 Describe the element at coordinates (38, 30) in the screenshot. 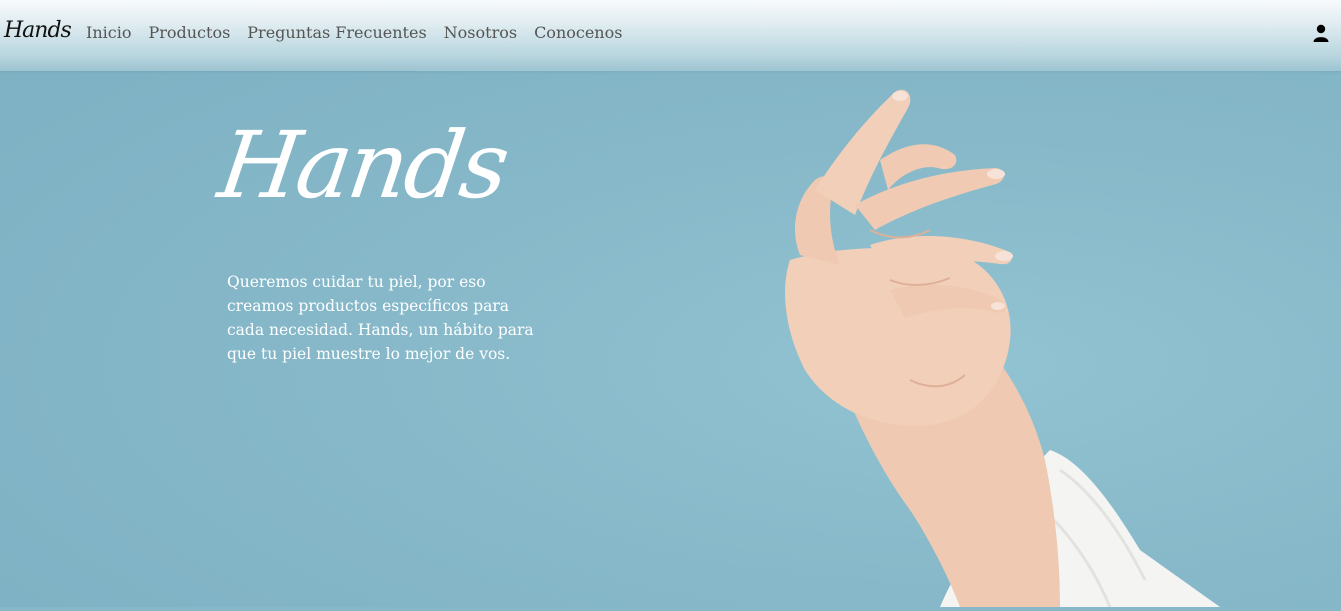

I see `nav-logo: Hands` at that location.